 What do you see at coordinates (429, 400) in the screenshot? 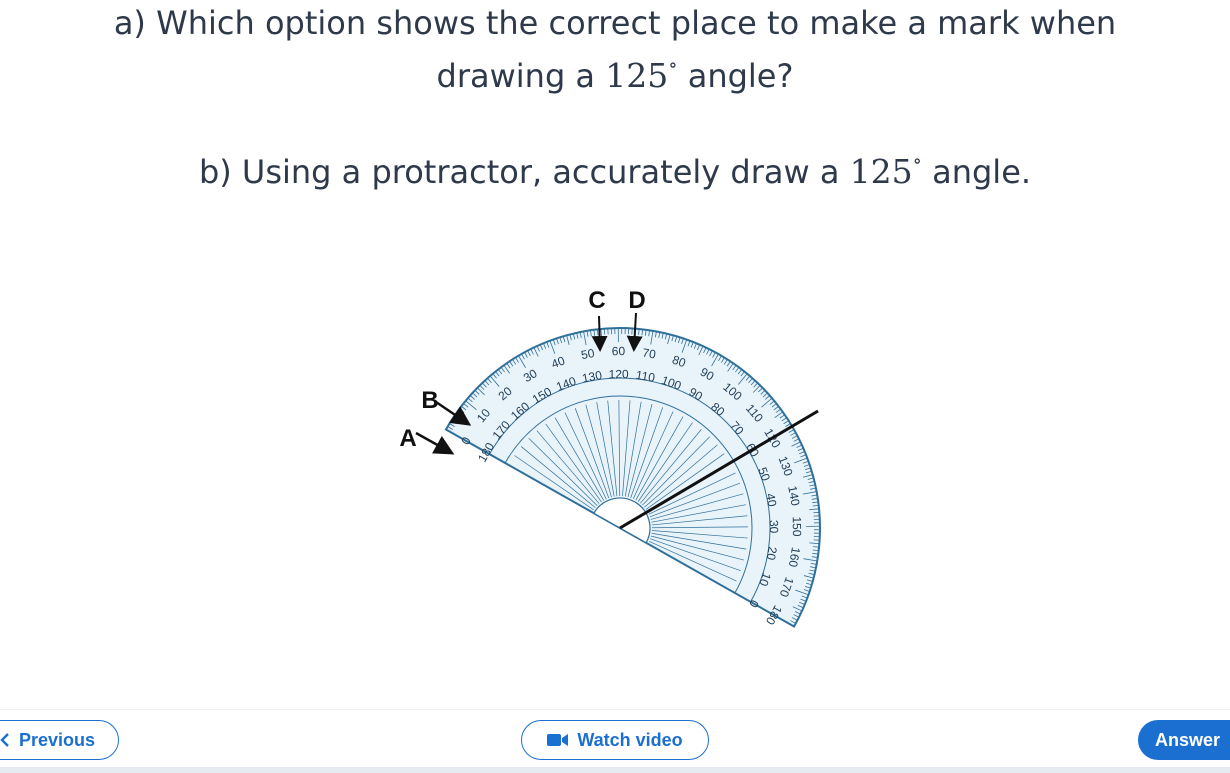
I see `label-b: B` at bounding box center [429, 400].